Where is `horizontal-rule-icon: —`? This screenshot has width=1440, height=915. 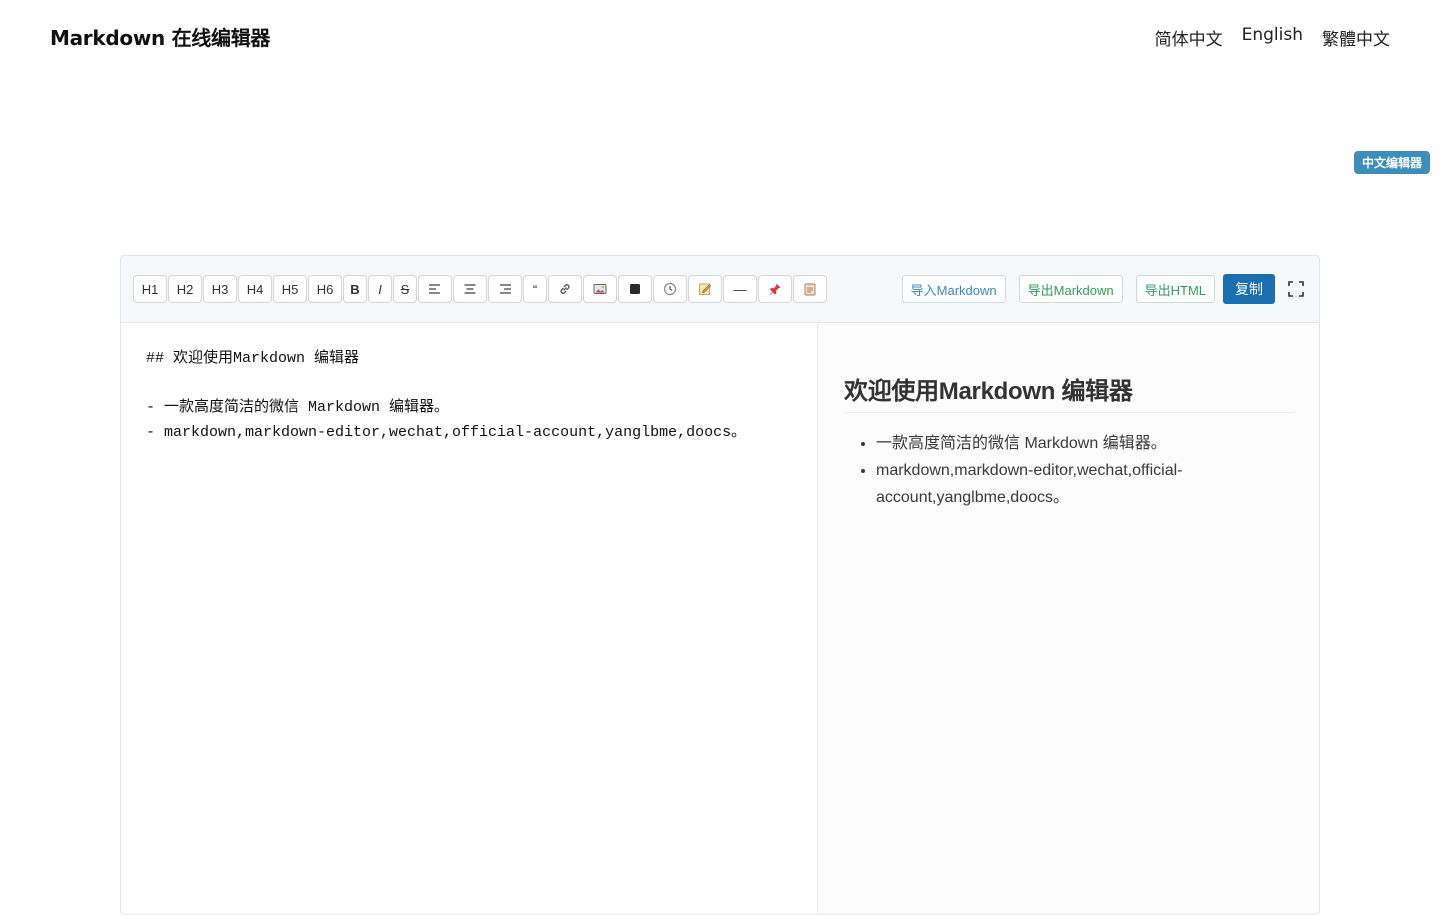 horizontal-rule-icon: — is located at coordinates (740, 289).